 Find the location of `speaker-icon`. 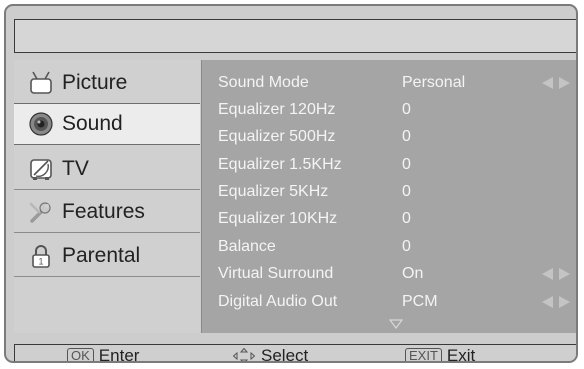

speaker-icon is located at coordinates (41, 124).